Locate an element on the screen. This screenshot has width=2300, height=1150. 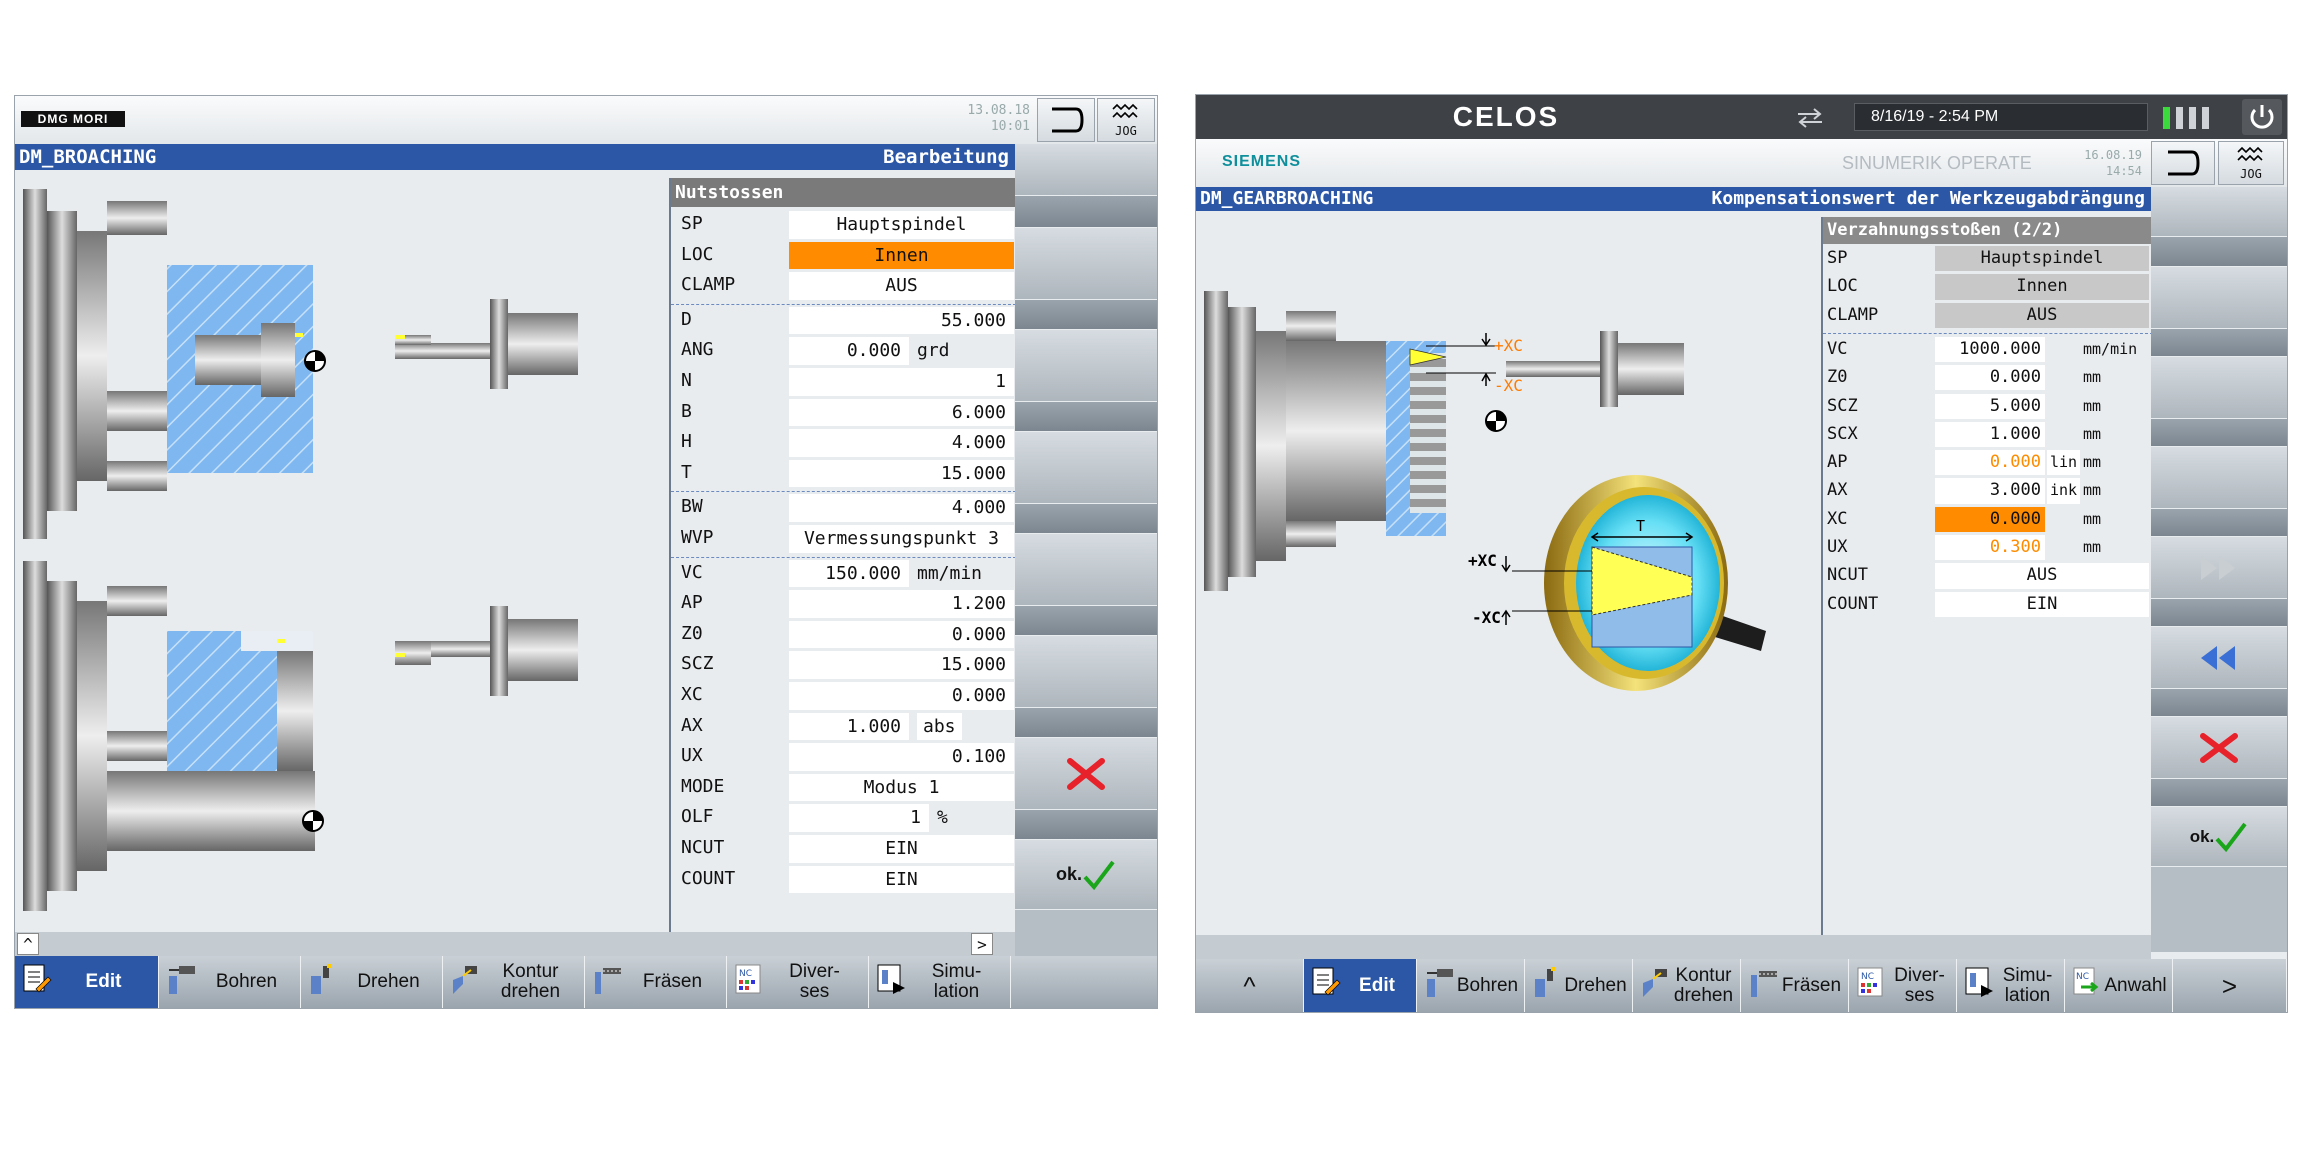
param-unit: mm is located at coordinates (2092, 490).